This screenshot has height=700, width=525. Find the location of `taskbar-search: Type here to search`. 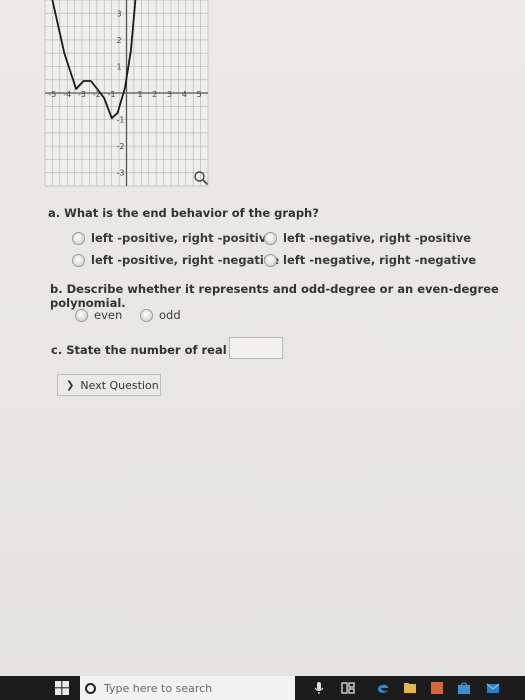

taskbar-search: Type here to search is located at coordinates (187, 688).